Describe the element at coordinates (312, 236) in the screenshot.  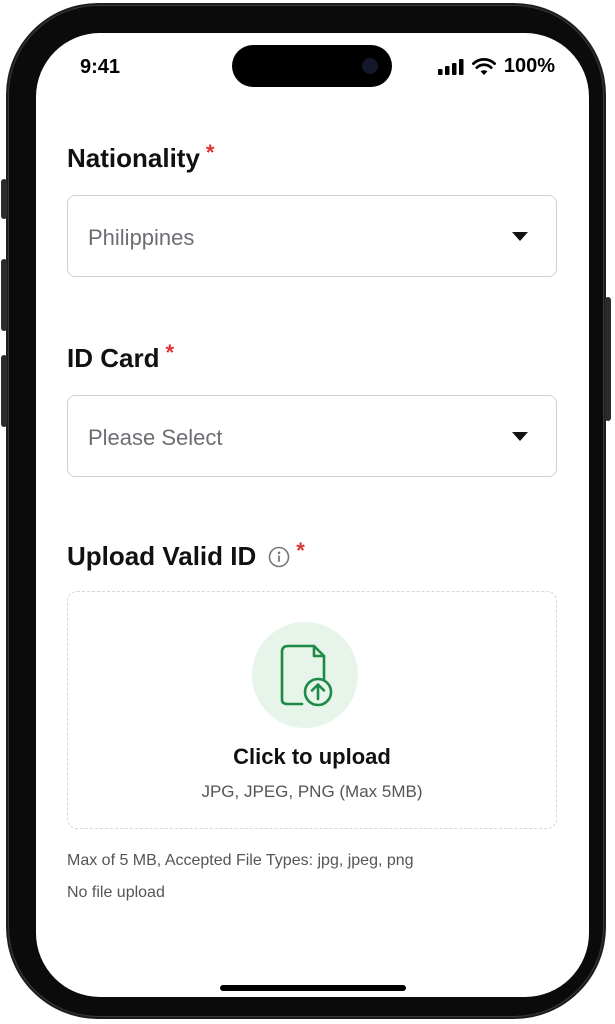
I see `nationality-select: Philippines` at that location.